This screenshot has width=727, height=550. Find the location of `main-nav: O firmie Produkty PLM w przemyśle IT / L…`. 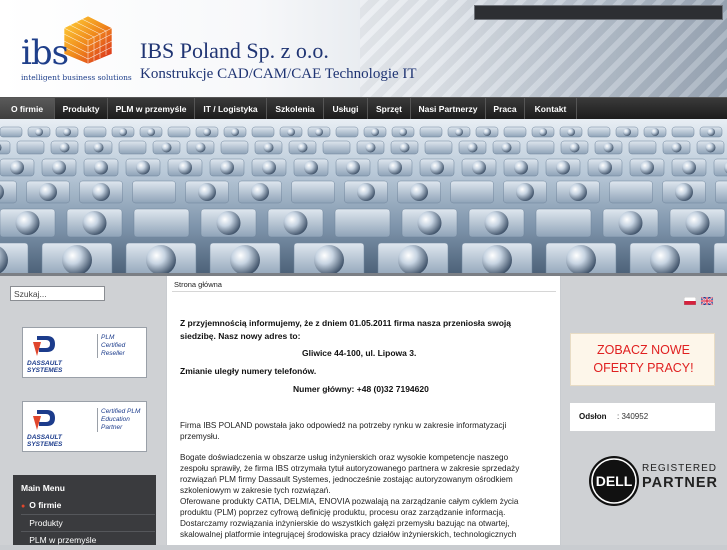

main-nav: O firmie Produkty PLM w przemyśle IT / L… is located at coordinates (363, 108).